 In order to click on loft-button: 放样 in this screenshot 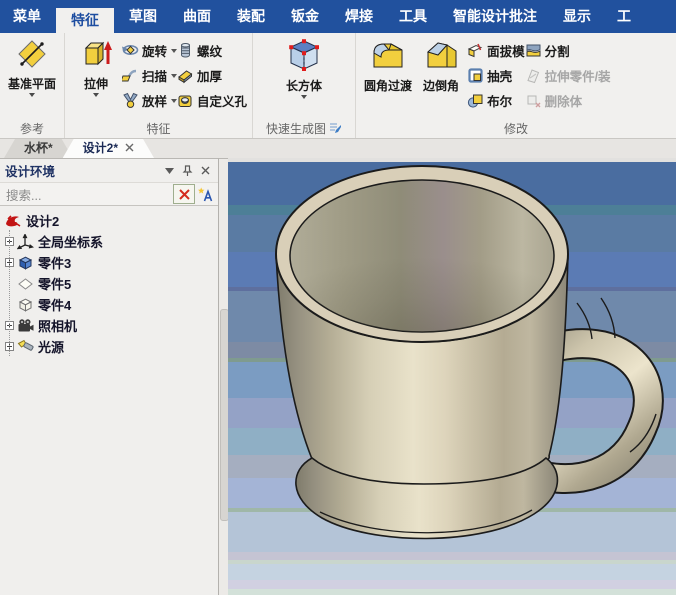, I will do `click(150, 100)`.